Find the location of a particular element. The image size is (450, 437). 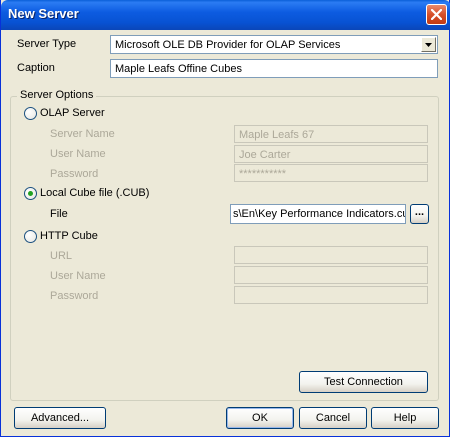

http-user-name-label: User Name is located at coordinates (78, 276).